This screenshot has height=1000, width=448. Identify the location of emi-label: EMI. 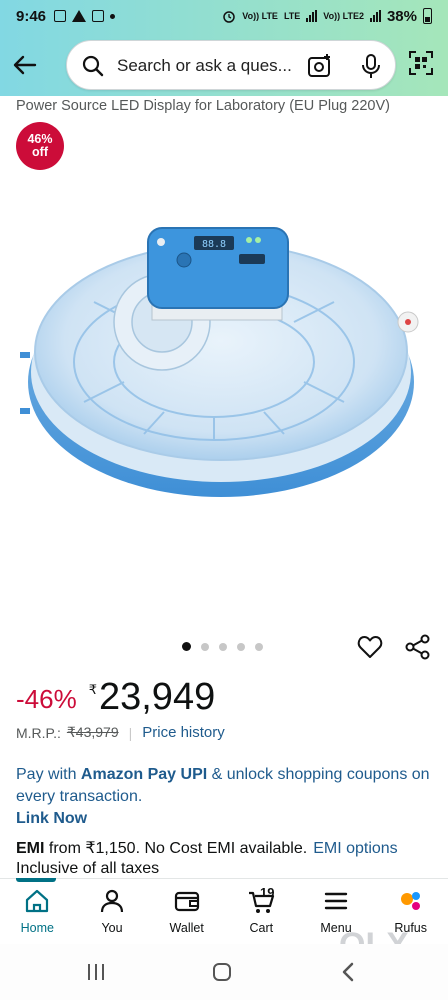
(30, 848).